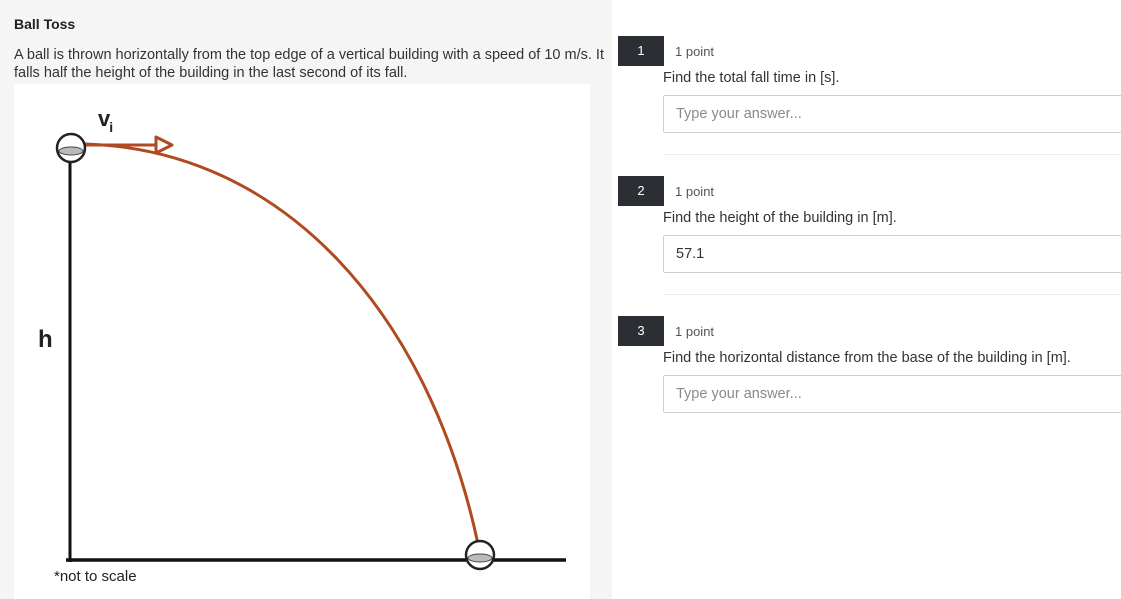  Describe the element at coordinates (480, 555) in the screenshot. I see `ball-bottom-icon` at that location.